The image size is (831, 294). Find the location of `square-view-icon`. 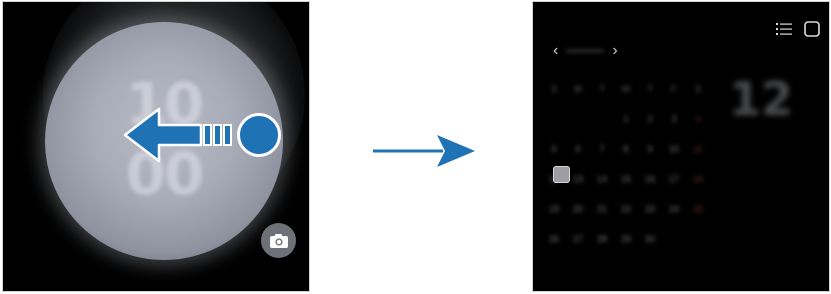

square-view-icon is located at coordinates (812, 29).